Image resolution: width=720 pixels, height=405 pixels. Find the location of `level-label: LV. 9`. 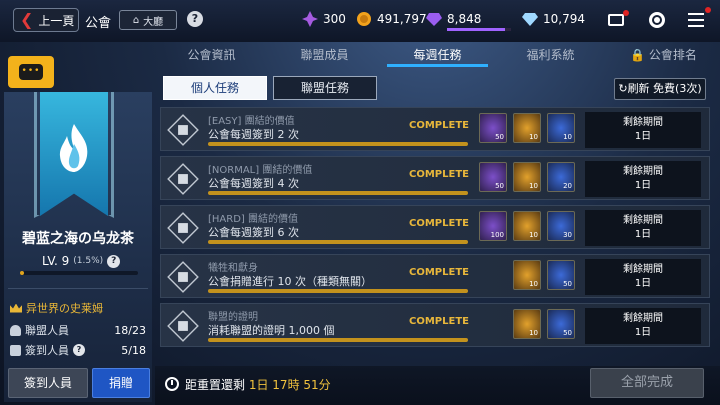

level-label: LV. 9 is located at coordinates (56, 261).